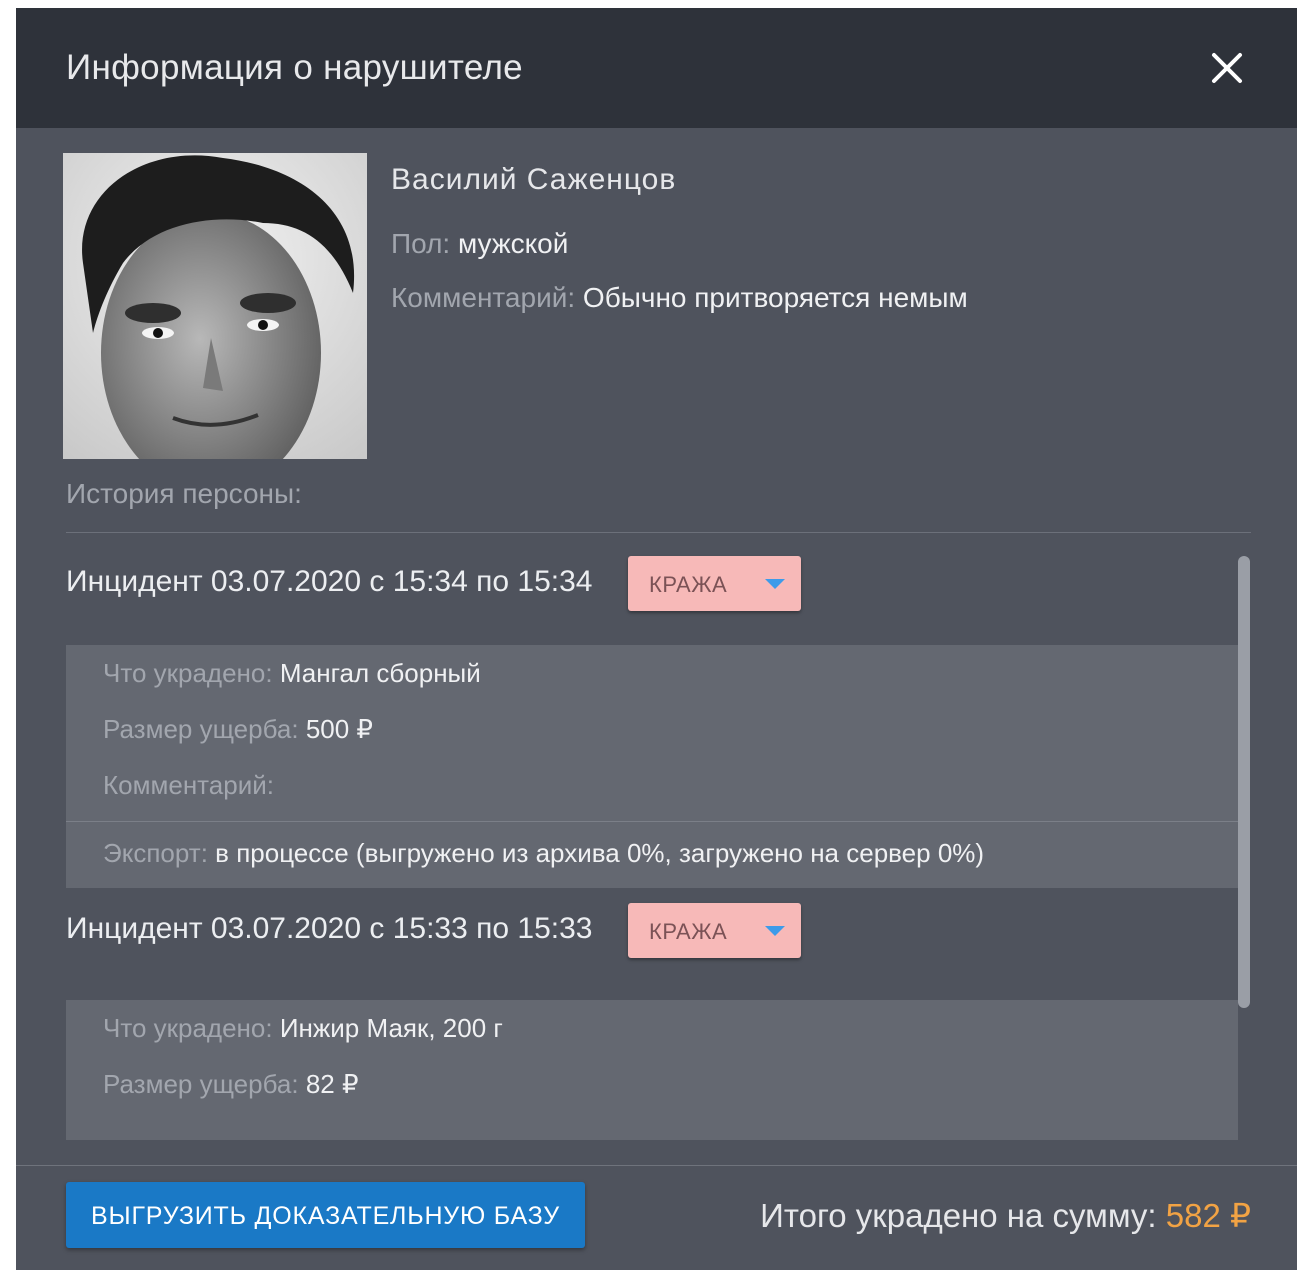 Image resolution: width=1310 pixels, height=1284 pixels. I want to click on incident-comment-label: Комментарий:, so click(188, 785).